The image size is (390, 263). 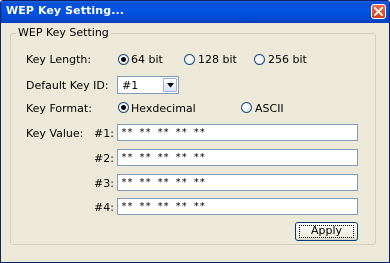 What do you see at coordinates (55, 133) in the screenshot?
I see `key-value-label: Key Value:` at bounding box center [55, 133].